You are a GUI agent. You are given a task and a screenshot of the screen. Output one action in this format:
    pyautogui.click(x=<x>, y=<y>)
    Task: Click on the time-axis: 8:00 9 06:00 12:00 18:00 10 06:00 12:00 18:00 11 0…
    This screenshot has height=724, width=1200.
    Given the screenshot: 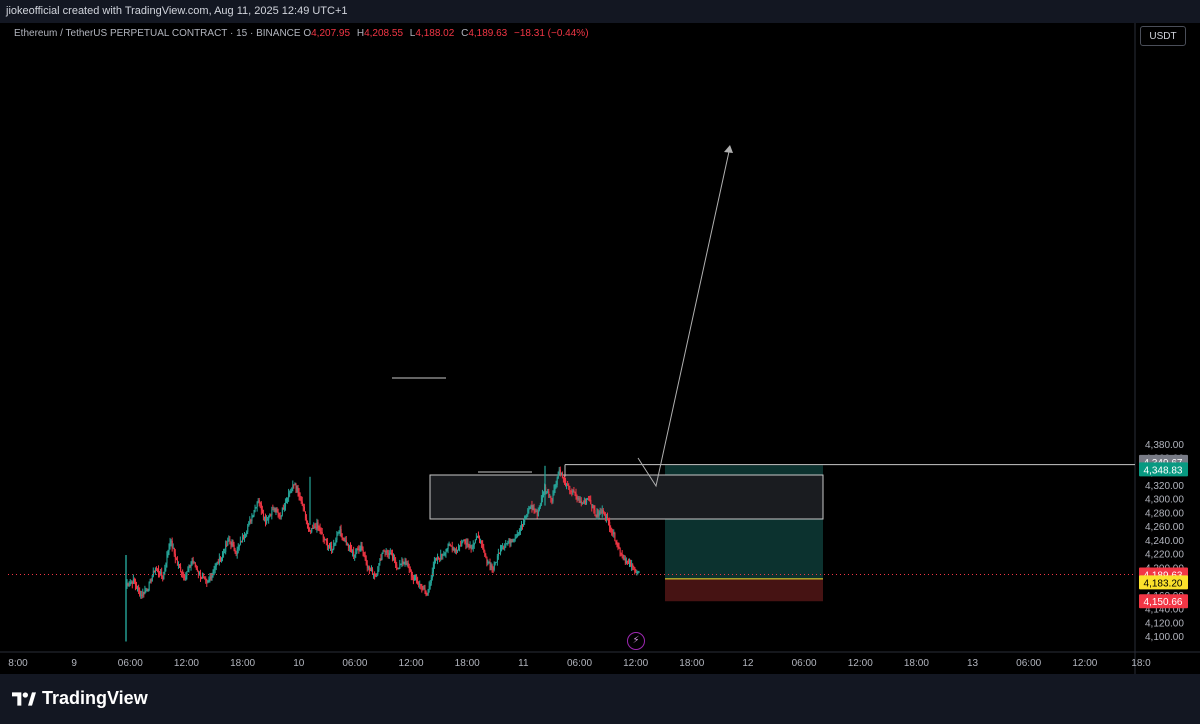 What is the action you would take?
    pyautogui.click(x=579, y=663)
    